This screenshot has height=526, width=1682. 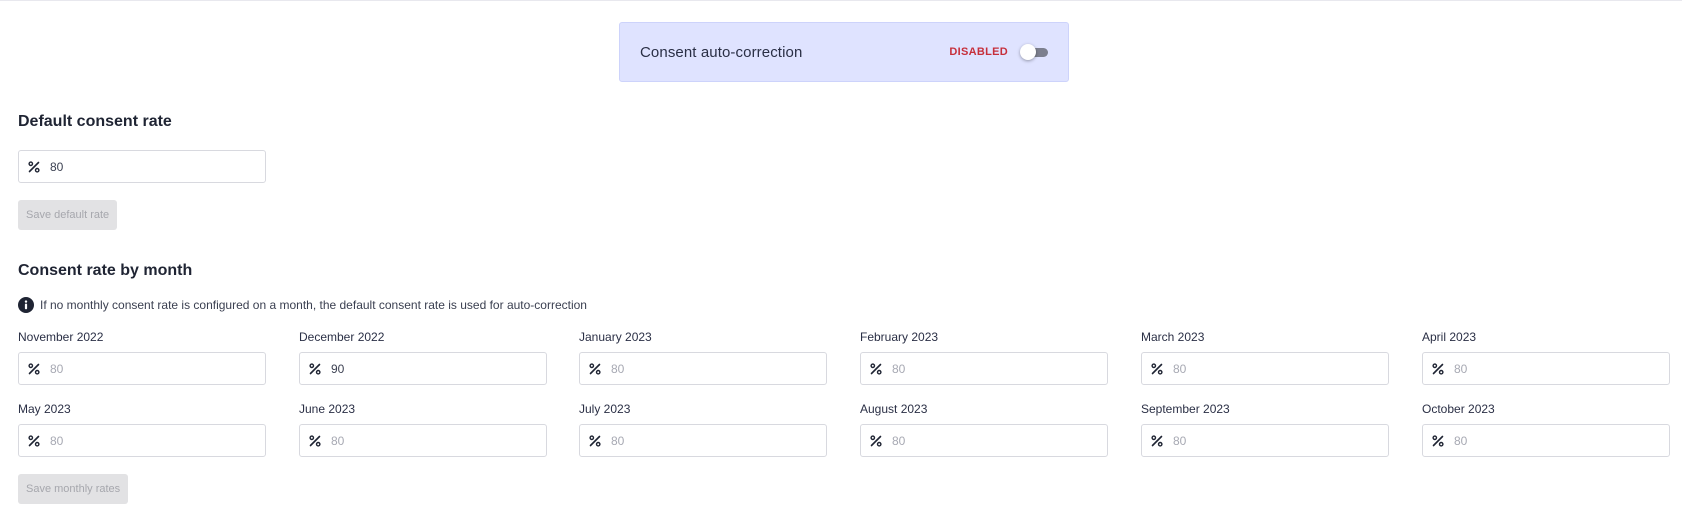 I want to click on auto-correction-banner: Consent auto-correction DISABLED, so click(x=844, y=52).